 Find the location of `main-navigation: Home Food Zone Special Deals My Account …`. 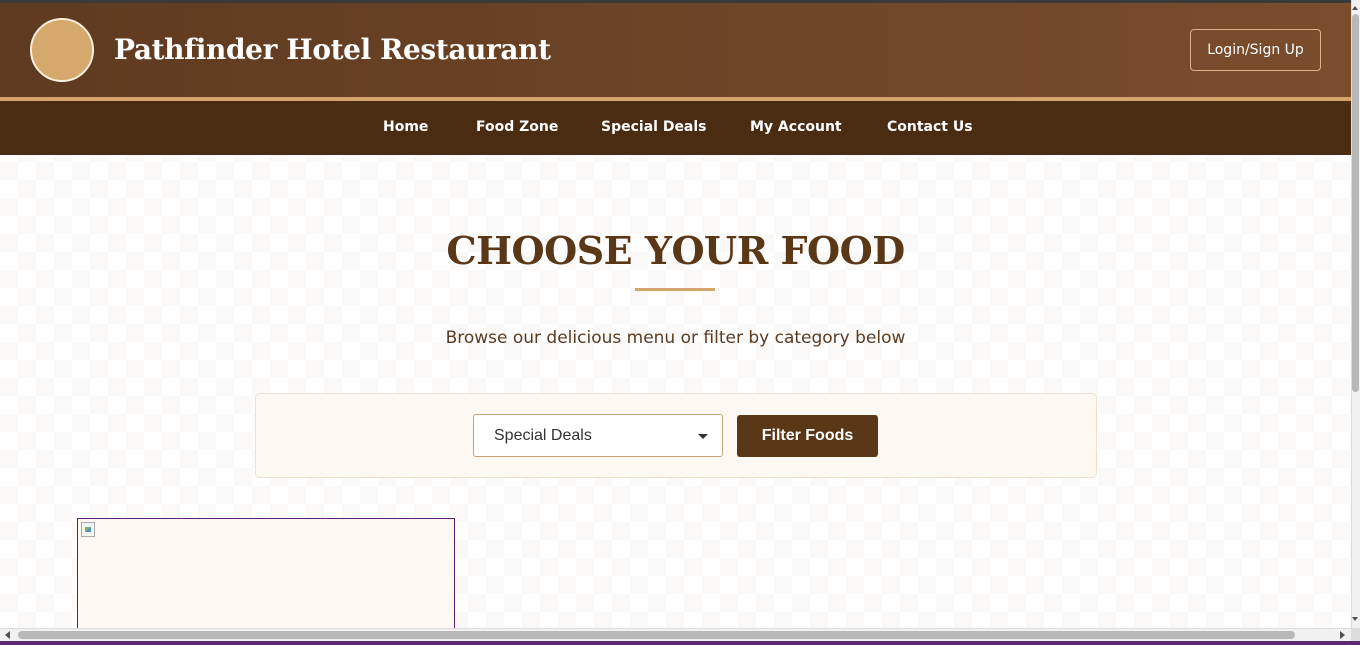

main-navigation: Home Food Zone Special Deals My Account … is located at coordinates (675, 128).